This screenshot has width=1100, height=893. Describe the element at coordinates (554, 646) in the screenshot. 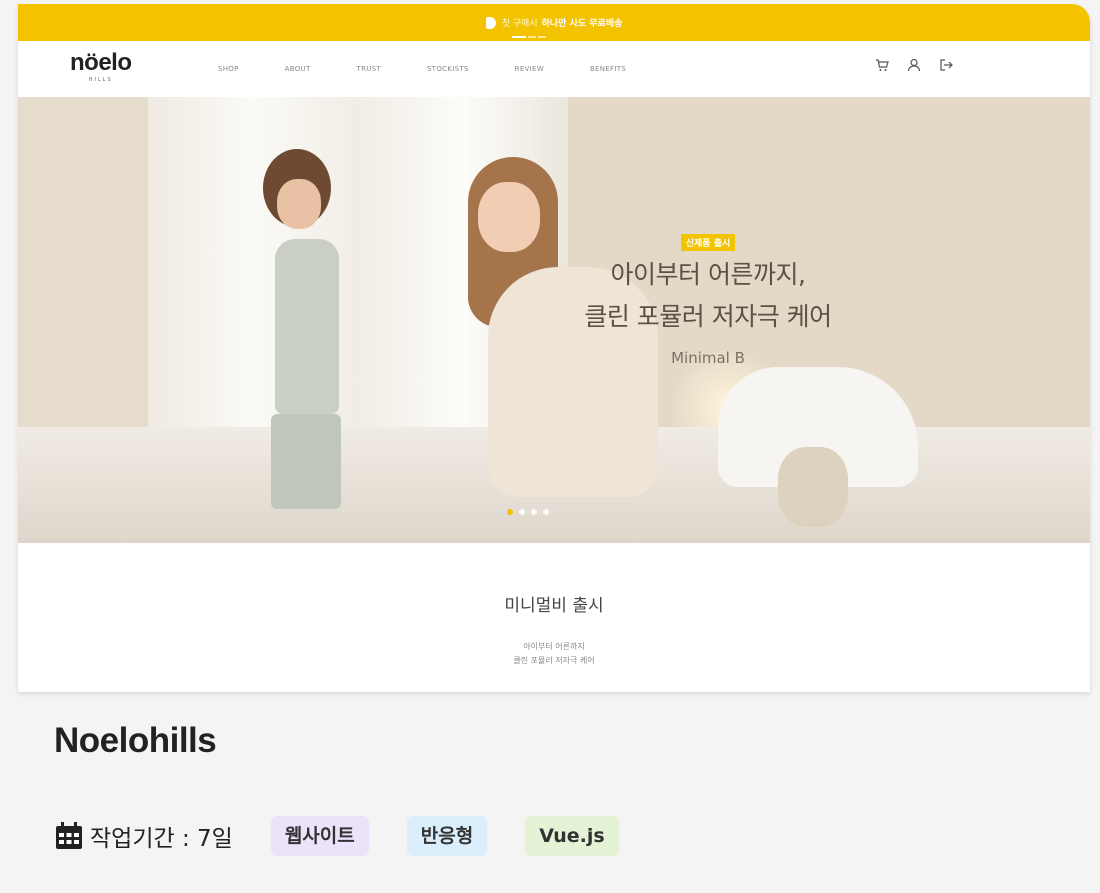

I see `promo-line: 아이부터 어른까지` at that location.